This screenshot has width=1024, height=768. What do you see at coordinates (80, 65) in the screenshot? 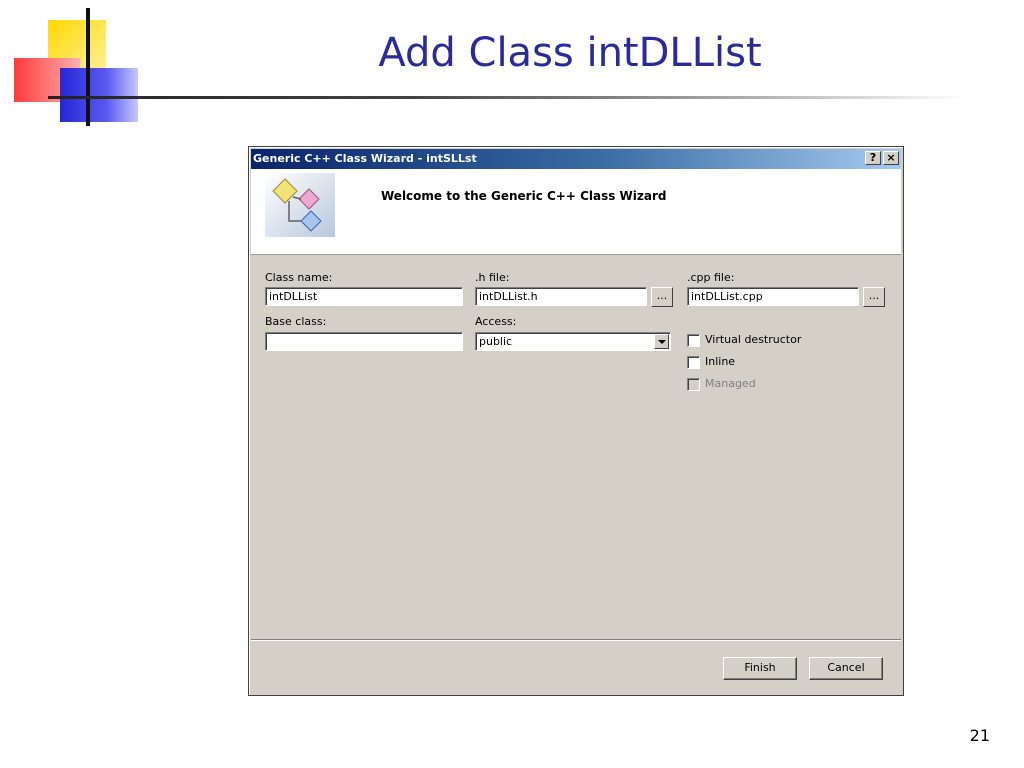
I see `slide-decoration` at bounding box center [80, 65].